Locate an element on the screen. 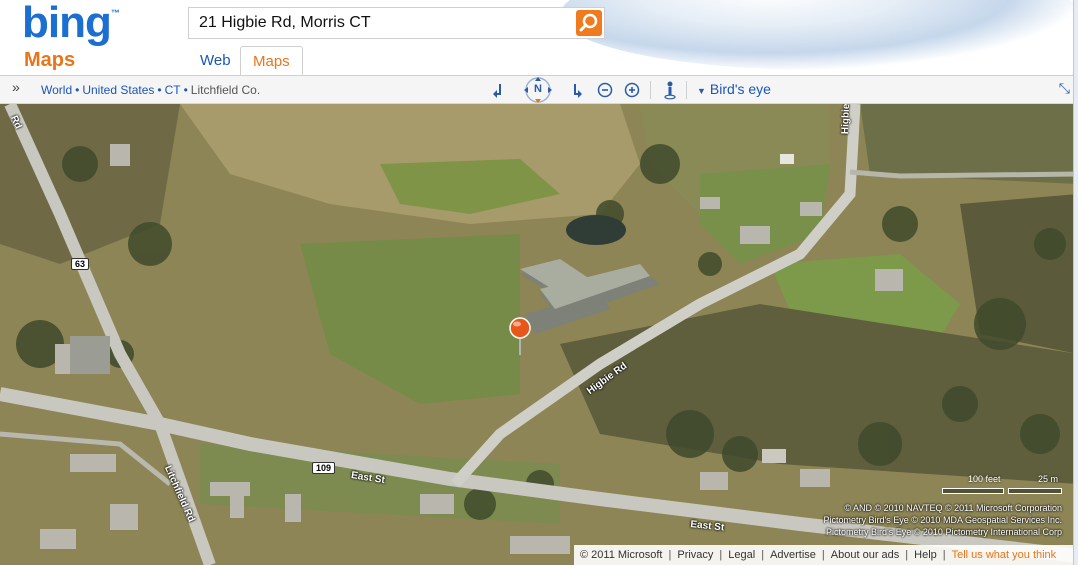 This screenshot has height=565, width=1078. compass-control: N is located at coordinates (538, 90).